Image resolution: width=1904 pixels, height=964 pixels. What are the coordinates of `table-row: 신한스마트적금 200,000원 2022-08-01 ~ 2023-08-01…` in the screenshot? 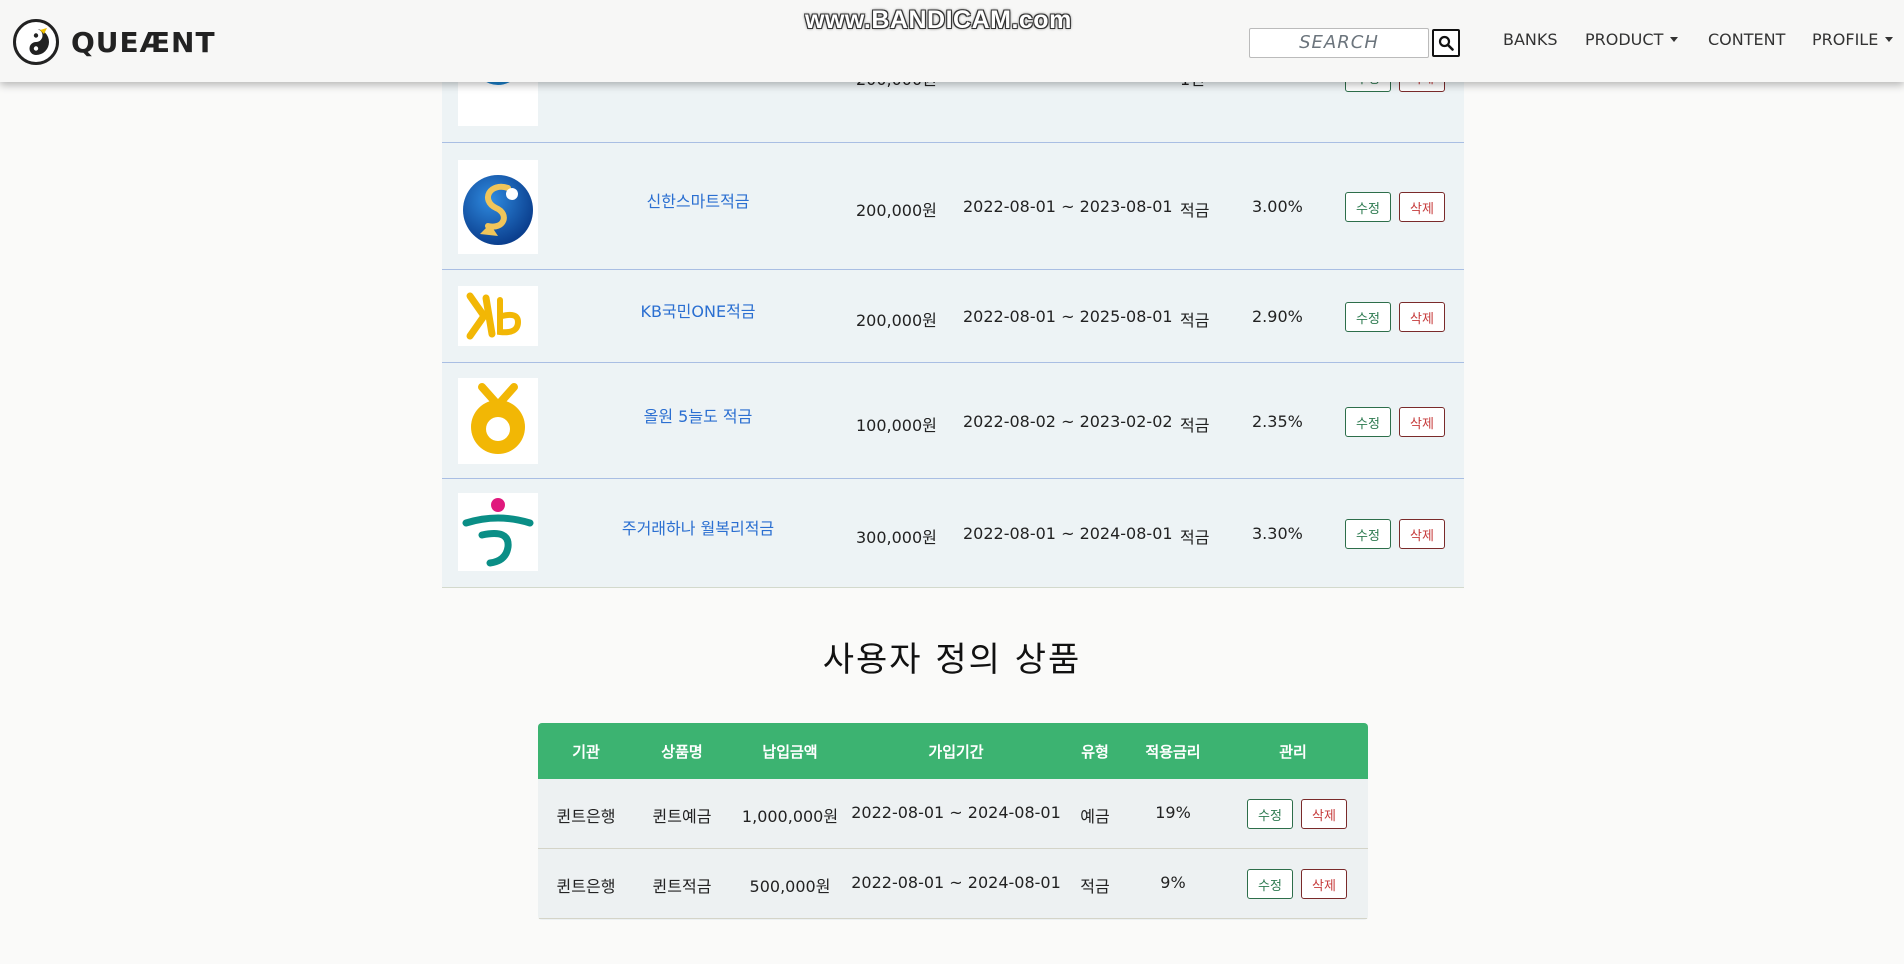 It's located at (953, 206).